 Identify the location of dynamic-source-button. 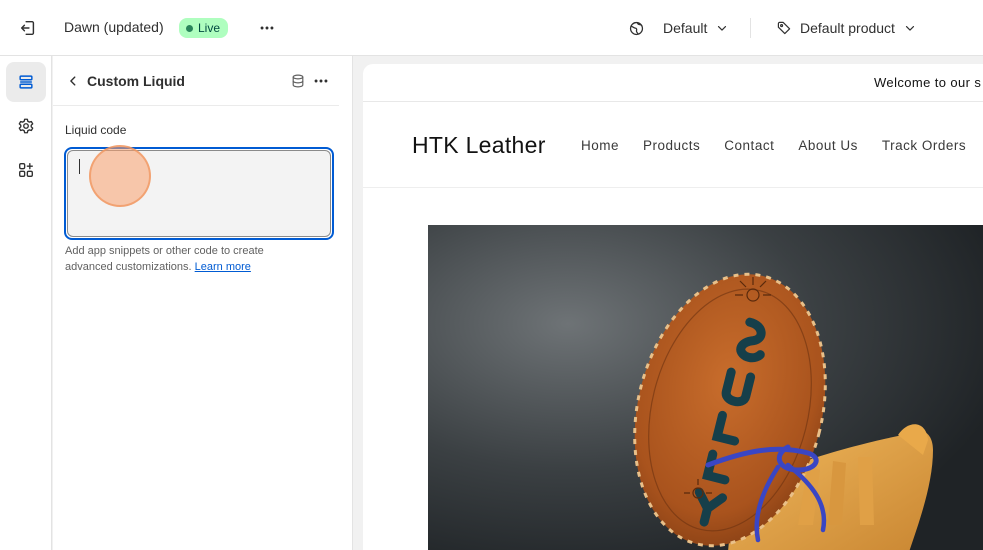
(298, 81).